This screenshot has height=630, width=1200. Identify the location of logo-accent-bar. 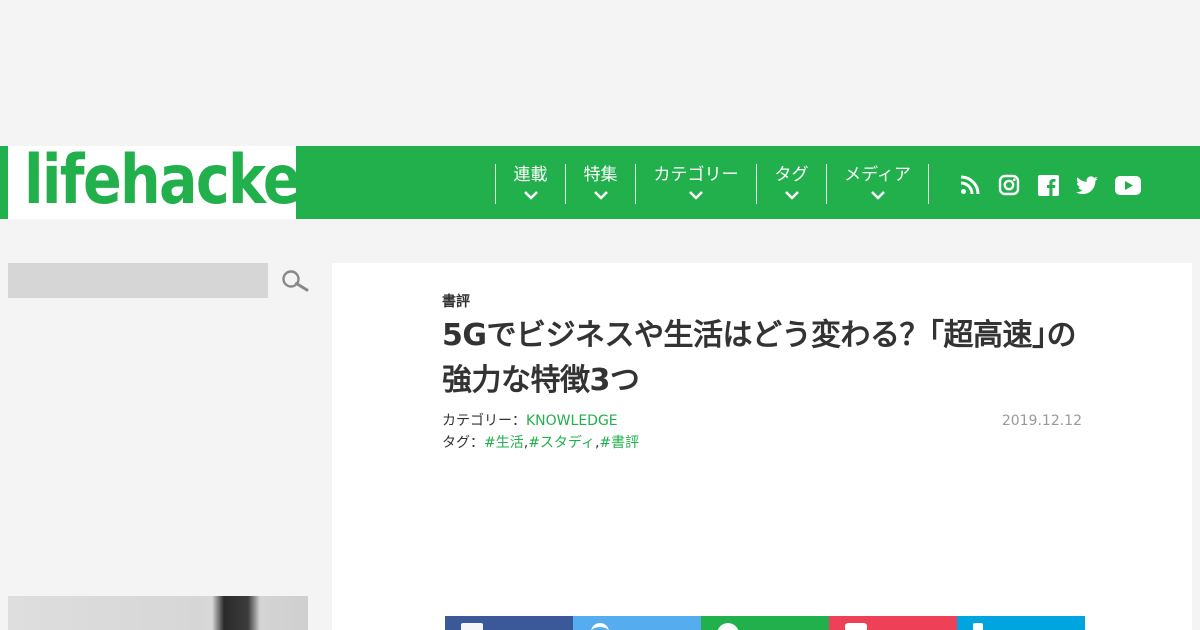
(4, 182).